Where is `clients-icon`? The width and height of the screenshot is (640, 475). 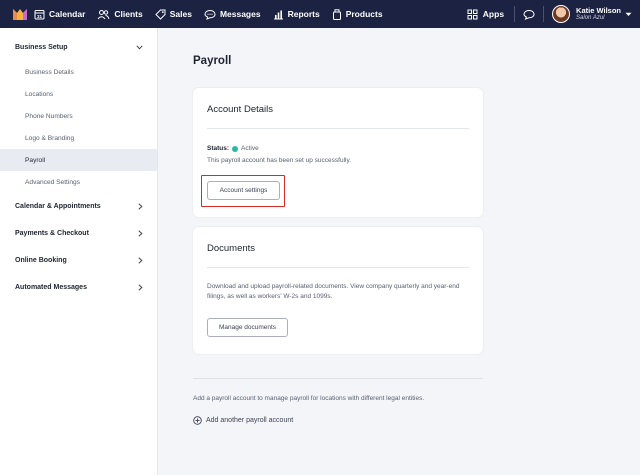
clients-icon is located at coordinates (103, 14).